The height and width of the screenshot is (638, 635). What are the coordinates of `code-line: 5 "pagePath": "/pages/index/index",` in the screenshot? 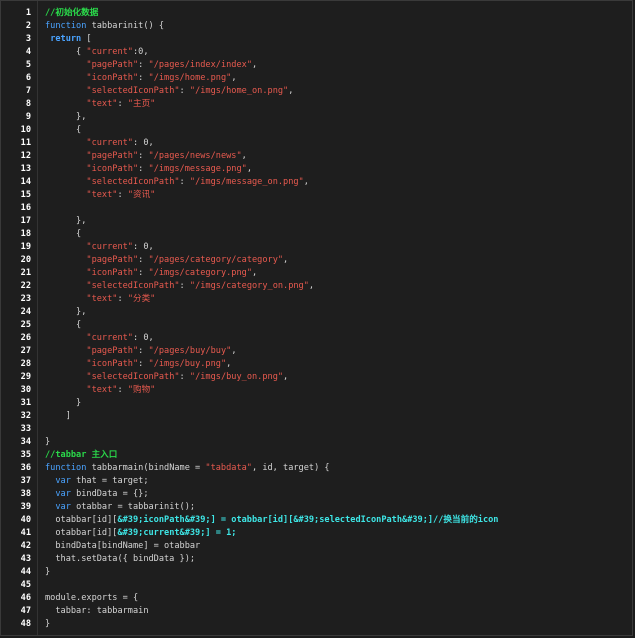 It's located at (316, 65).